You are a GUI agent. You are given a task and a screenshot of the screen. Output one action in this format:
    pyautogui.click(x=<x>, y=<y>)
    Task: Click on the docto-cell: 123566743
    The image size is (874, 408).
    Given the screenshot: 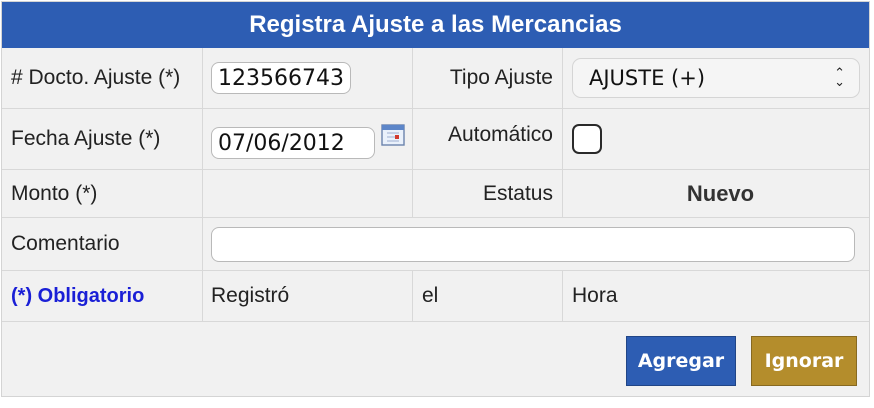 What is the action you would take?
    pyautogui.click(x=308, y=78)
    